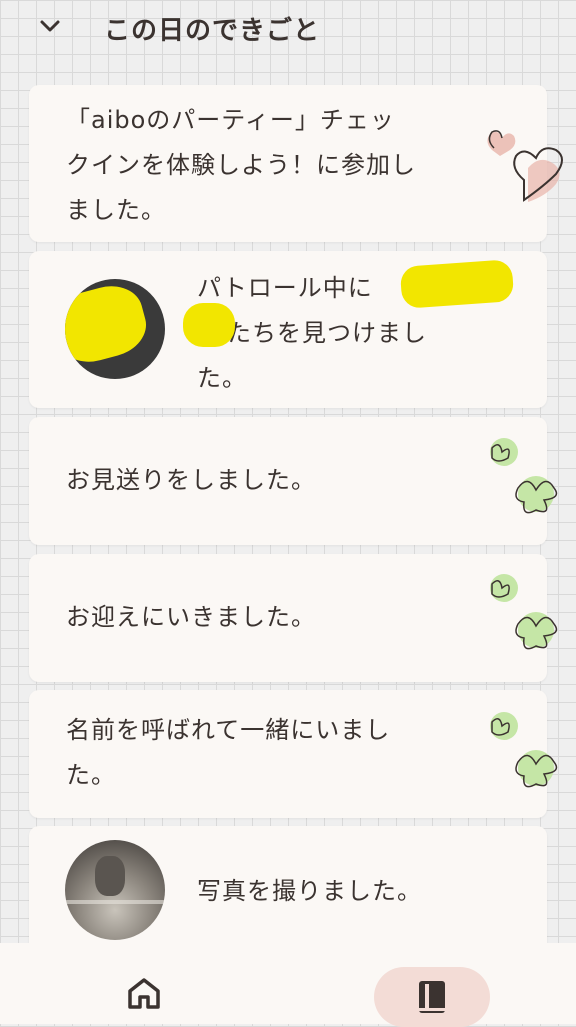 This screenshot has height=1027, width=576. What do you see at coordinates (241, 165) in the screenshot?
I see `event-text: 「aiboのパーティー」チェッ クインを体験しよう！に参加し ました。` at bounding box center [241, 165].